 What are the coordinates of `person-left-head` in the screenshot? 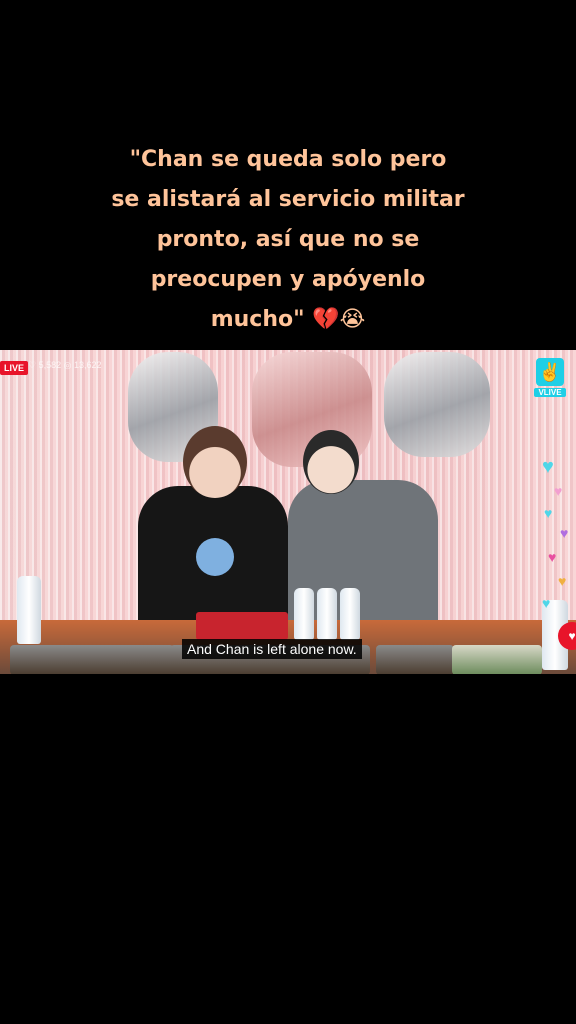 It's located at (215, 462).